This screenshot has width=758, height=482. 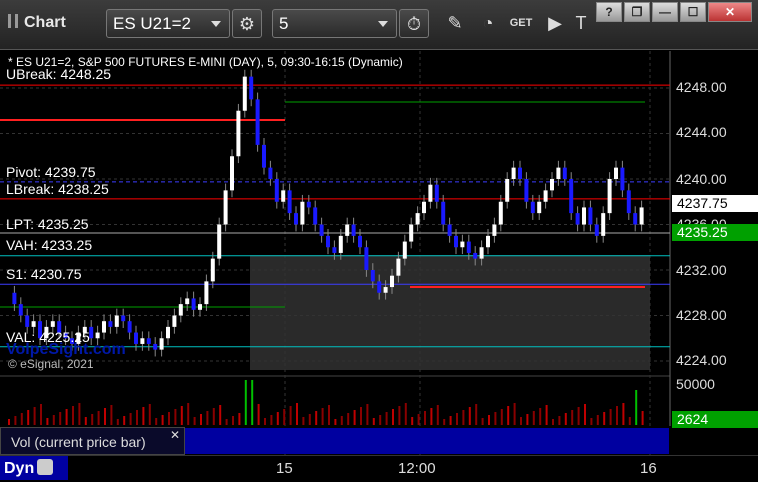 I want to click on last-price-tag: 4237.75, so click(x=715, y=203).